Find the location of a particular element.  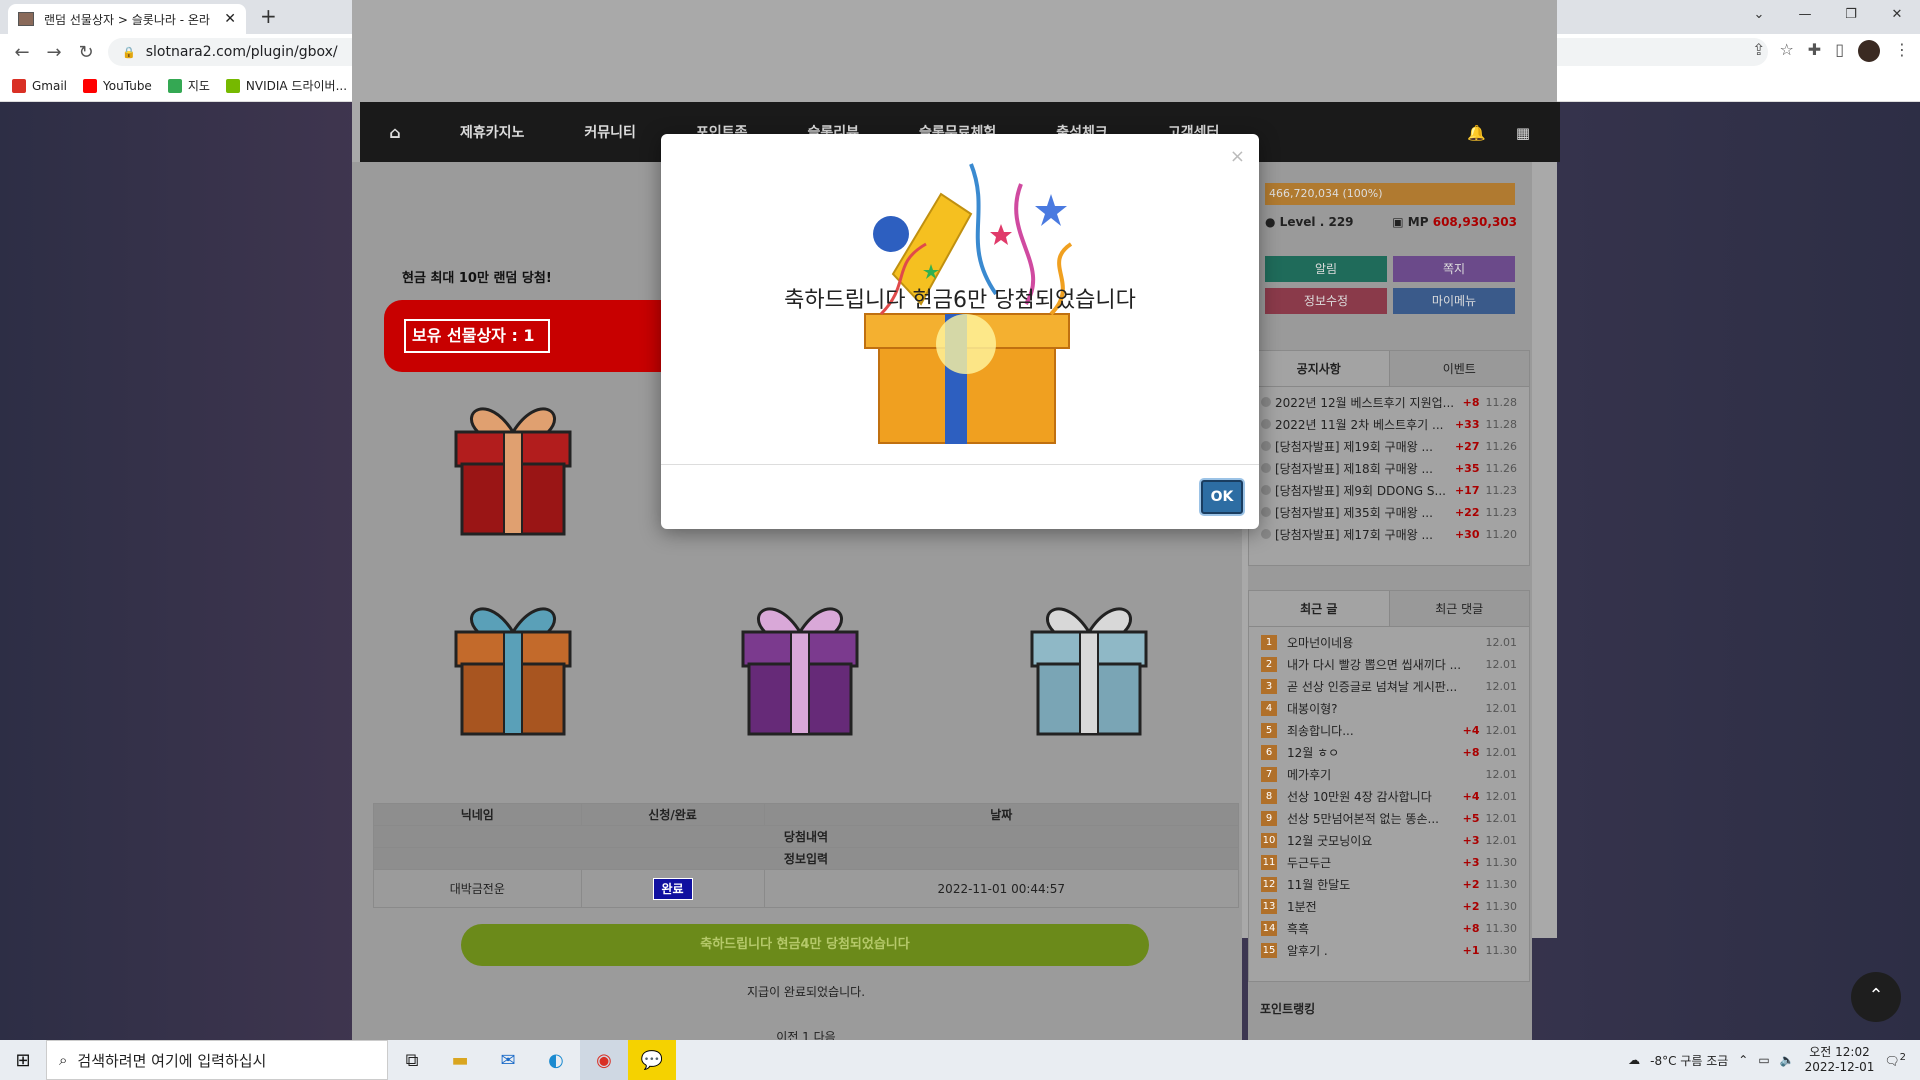

chrome-icon: ◉ is located at coordinates (604, 1060).